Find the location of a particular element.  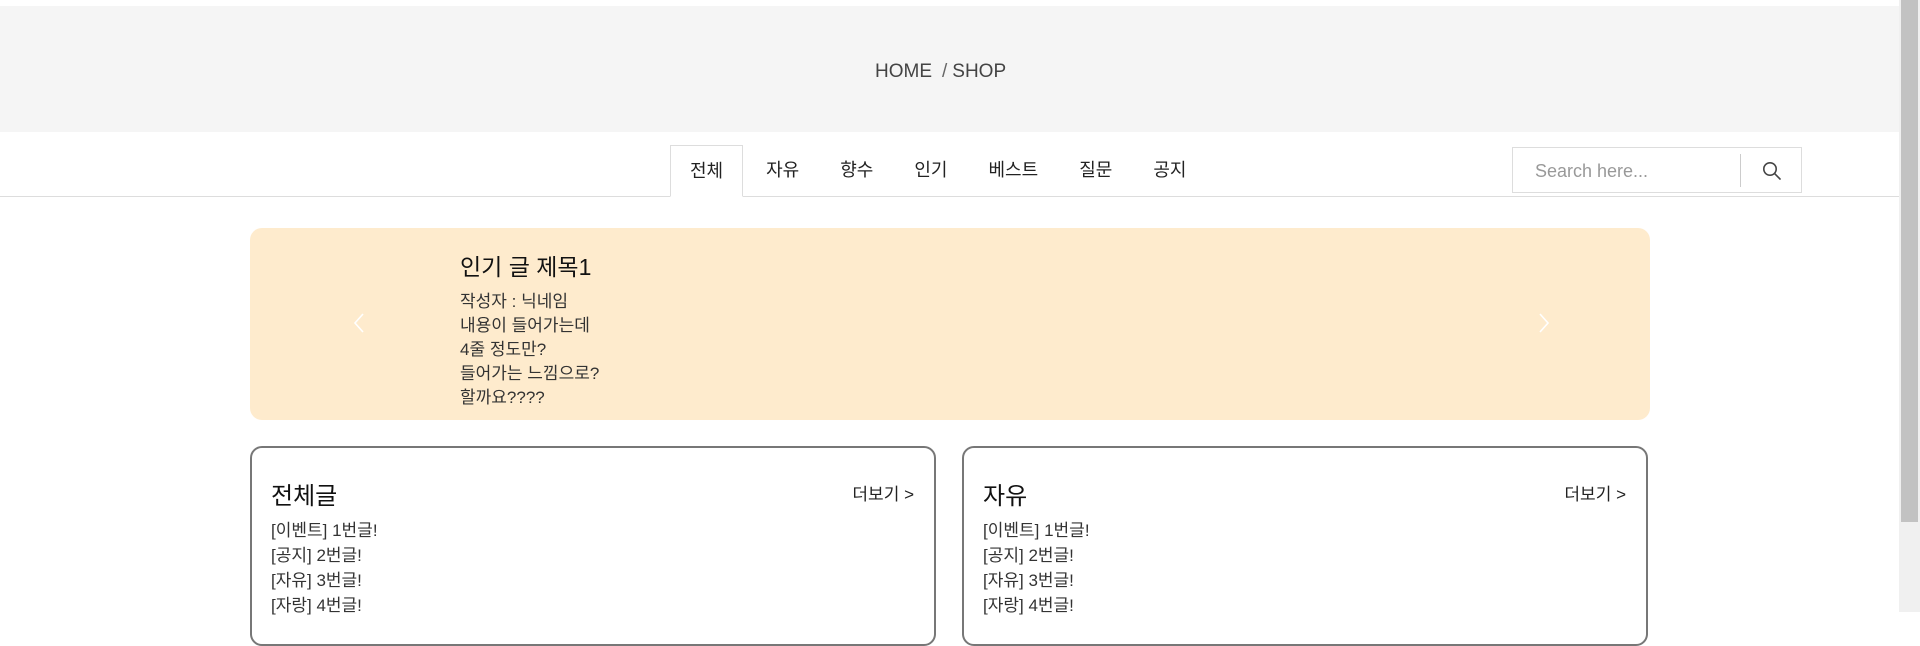

slide-body-line: 4줄 정도만? is located at coordinates (503, 349).